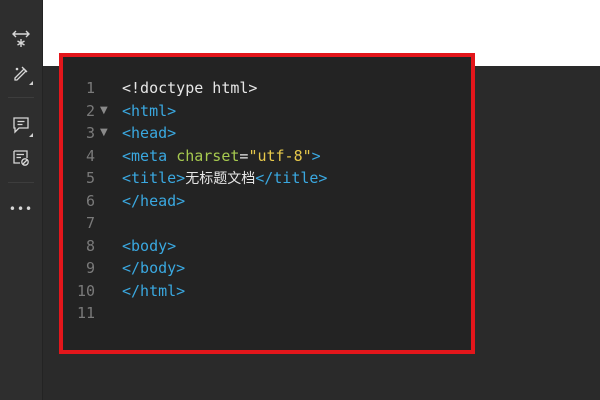  What do you see at coordinates (90, 133) in the screenshot?
I see `line-number: 3` at bounding box center [90, 133].